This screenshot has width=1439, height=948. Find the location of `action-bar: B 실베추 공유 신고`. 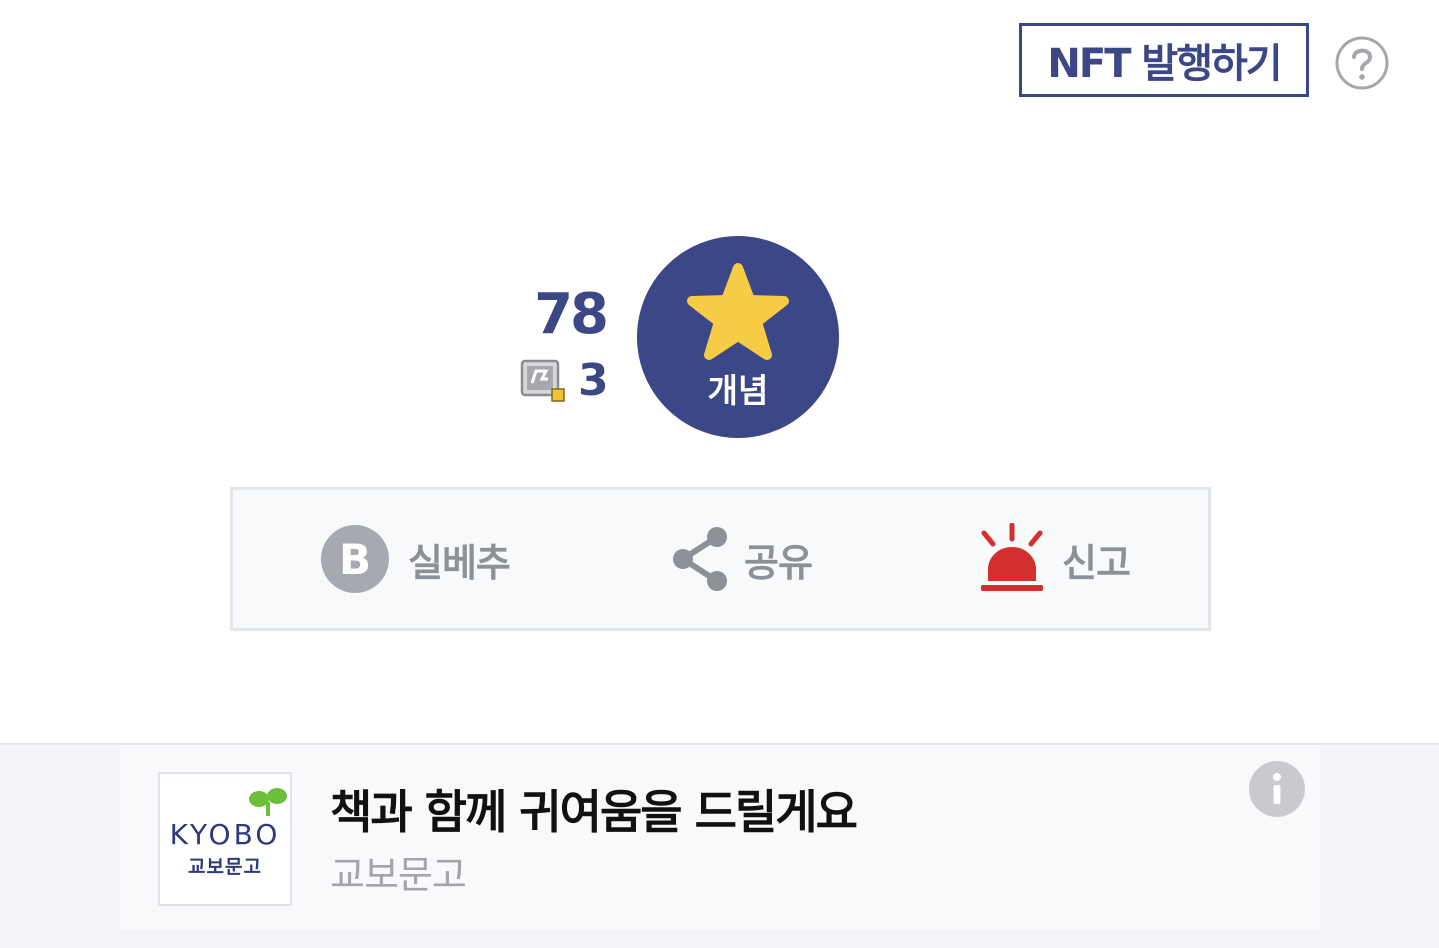

action-bar: B 실베추 공유 신고 is located at coordinates (720, 559).